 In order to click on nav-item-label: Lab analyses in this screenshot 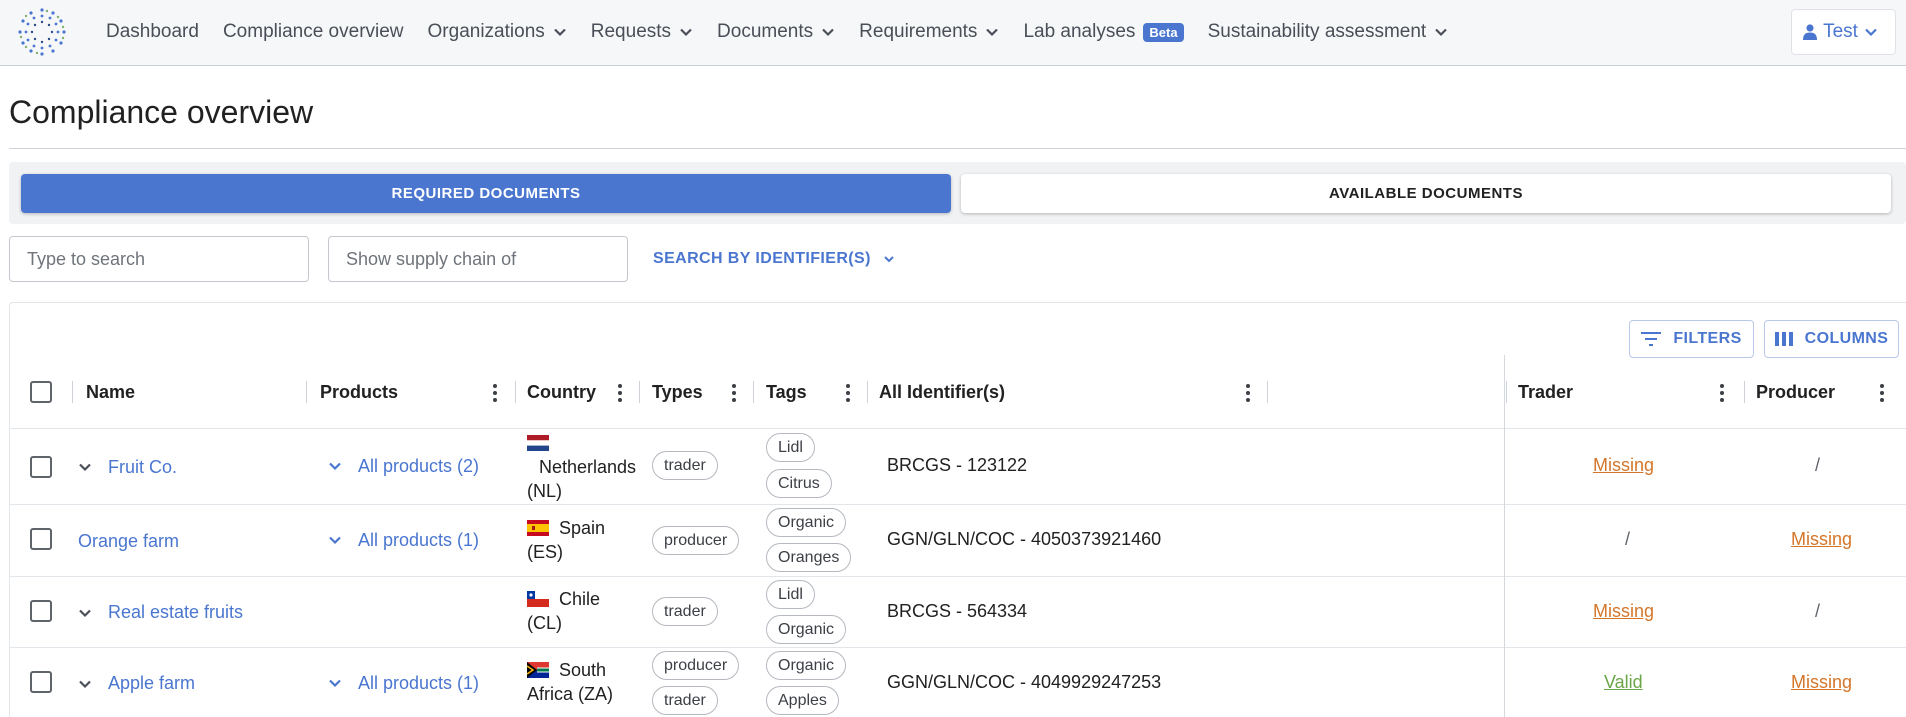, I will do `click(1079, 31)`.